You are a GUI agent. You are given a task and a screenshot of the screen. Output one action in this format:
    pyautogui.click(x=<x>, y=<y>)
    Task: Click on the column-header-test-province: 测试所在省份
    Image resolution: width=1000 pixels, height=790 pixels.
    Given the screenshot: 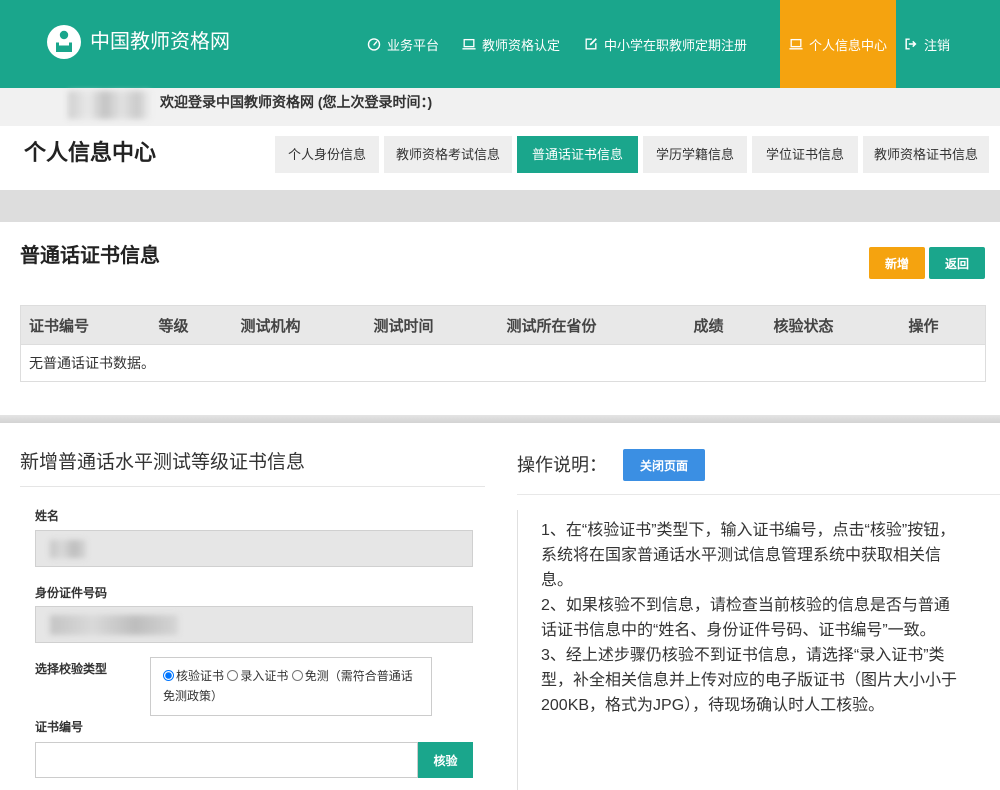 What is the action you would take?
    pyautogui.click(x=592, y=325)
    